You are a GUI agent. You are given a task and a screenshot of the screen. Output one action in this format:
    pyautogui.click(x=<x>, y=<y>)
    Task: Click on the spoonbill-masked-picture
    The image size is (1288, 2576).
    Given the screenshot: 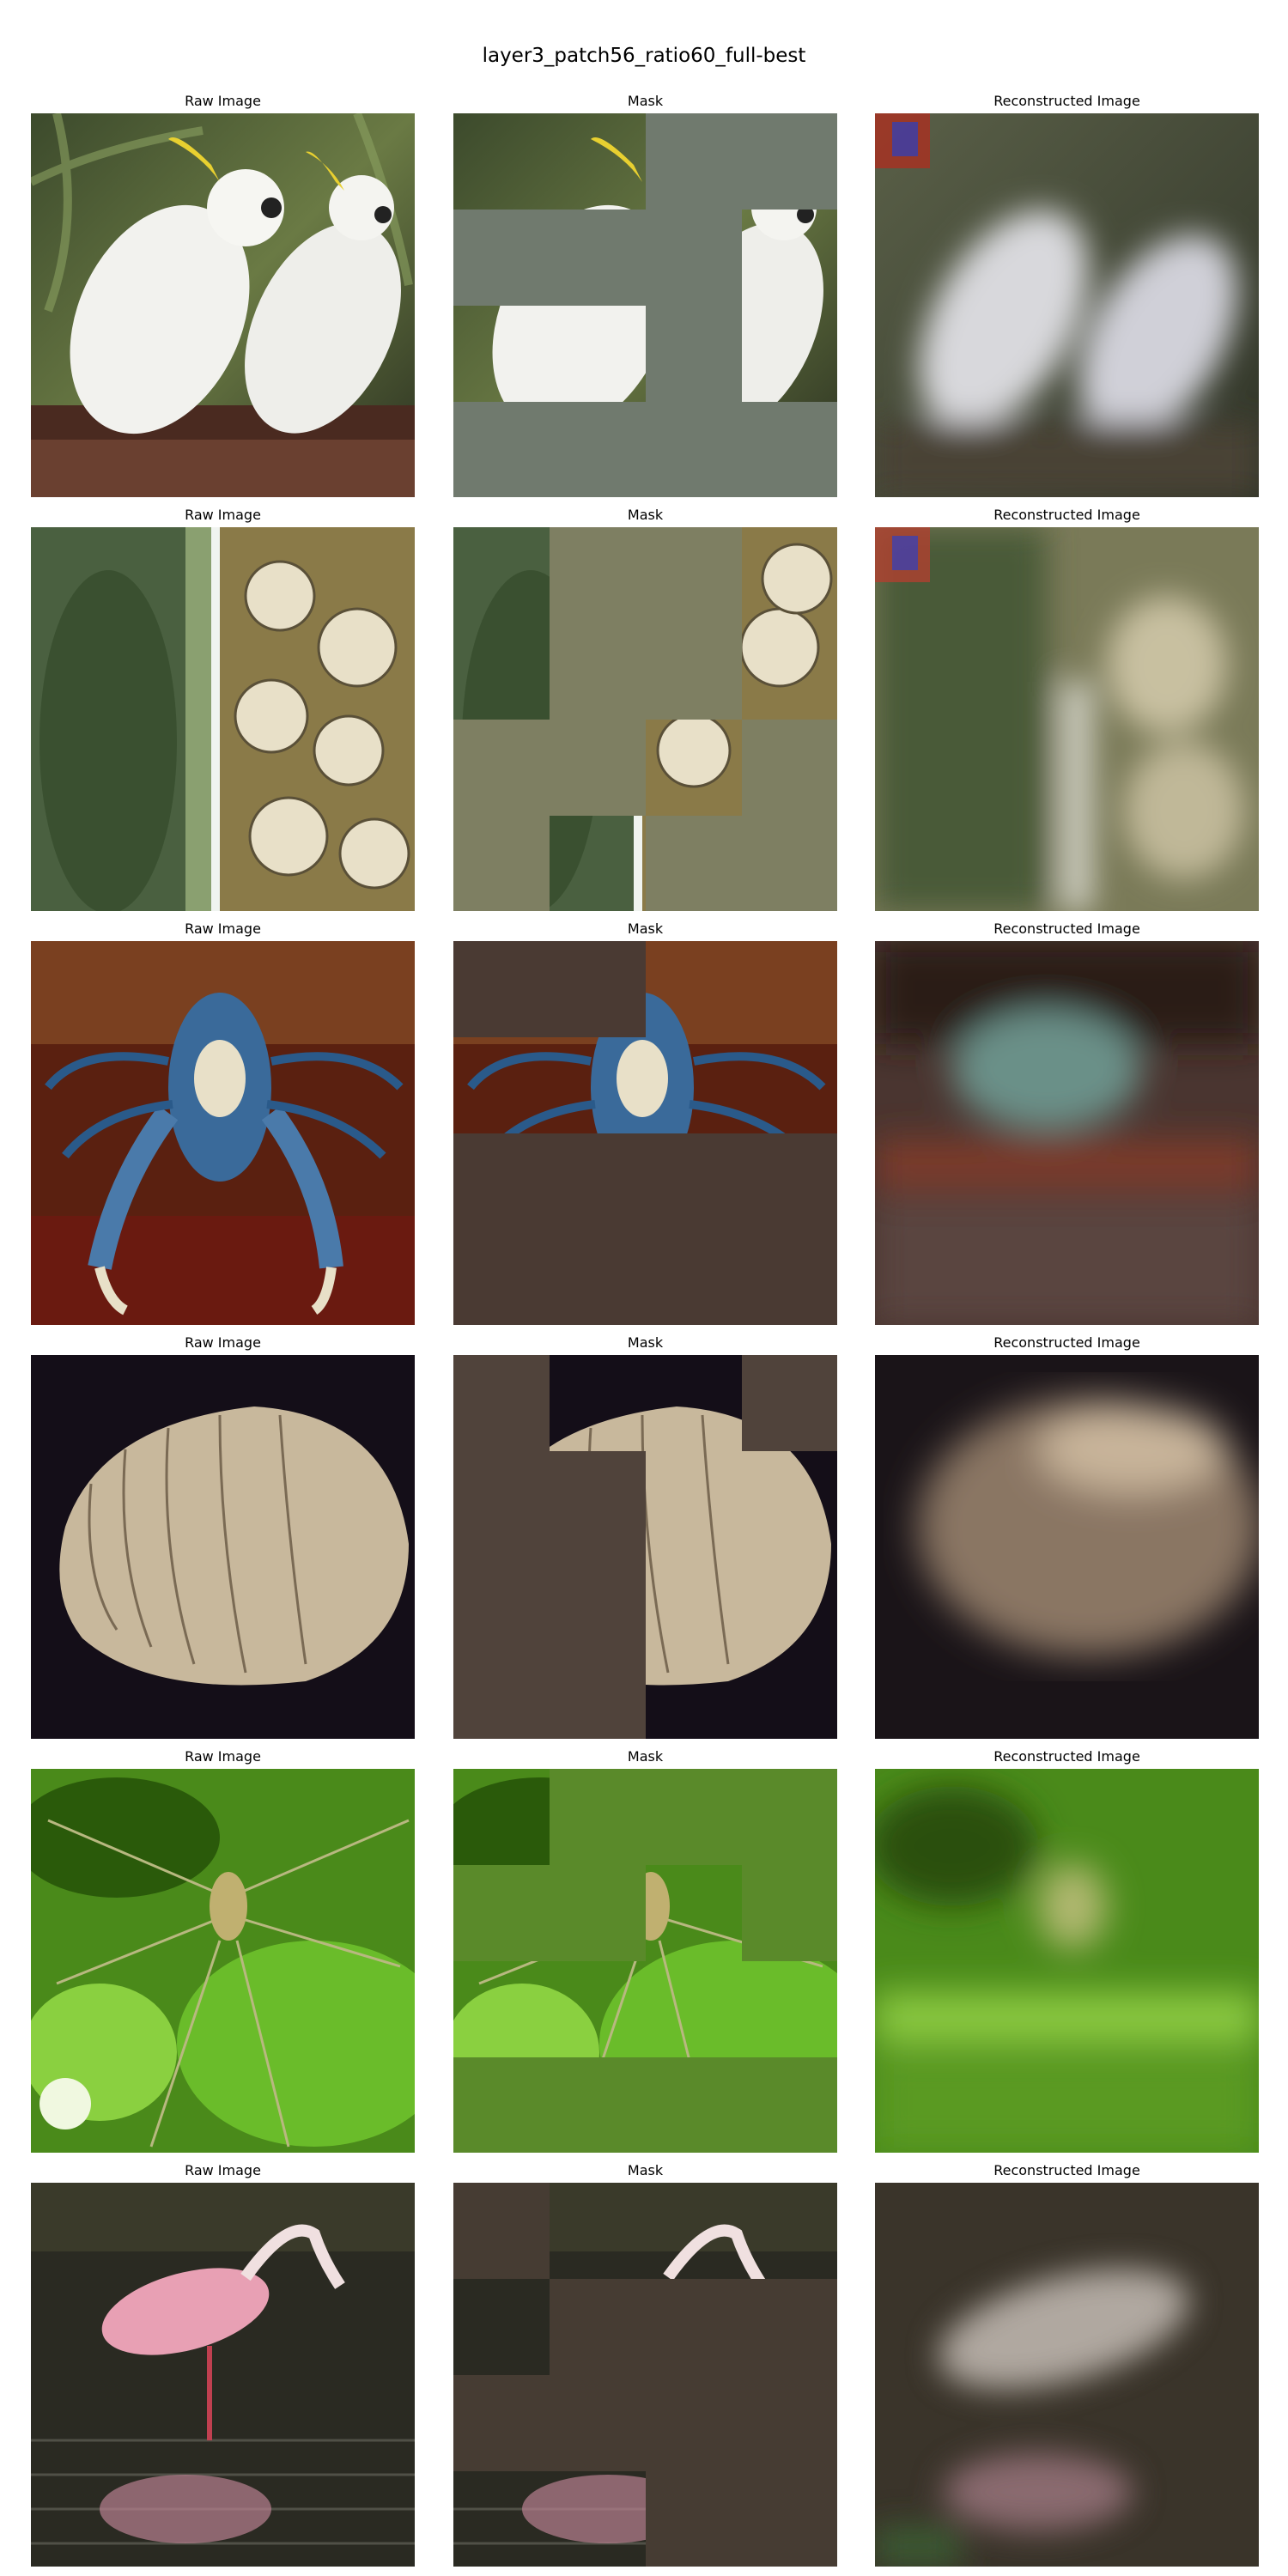 What is the action you would take?
    pyautogui.click(x=645, y=2375)
    